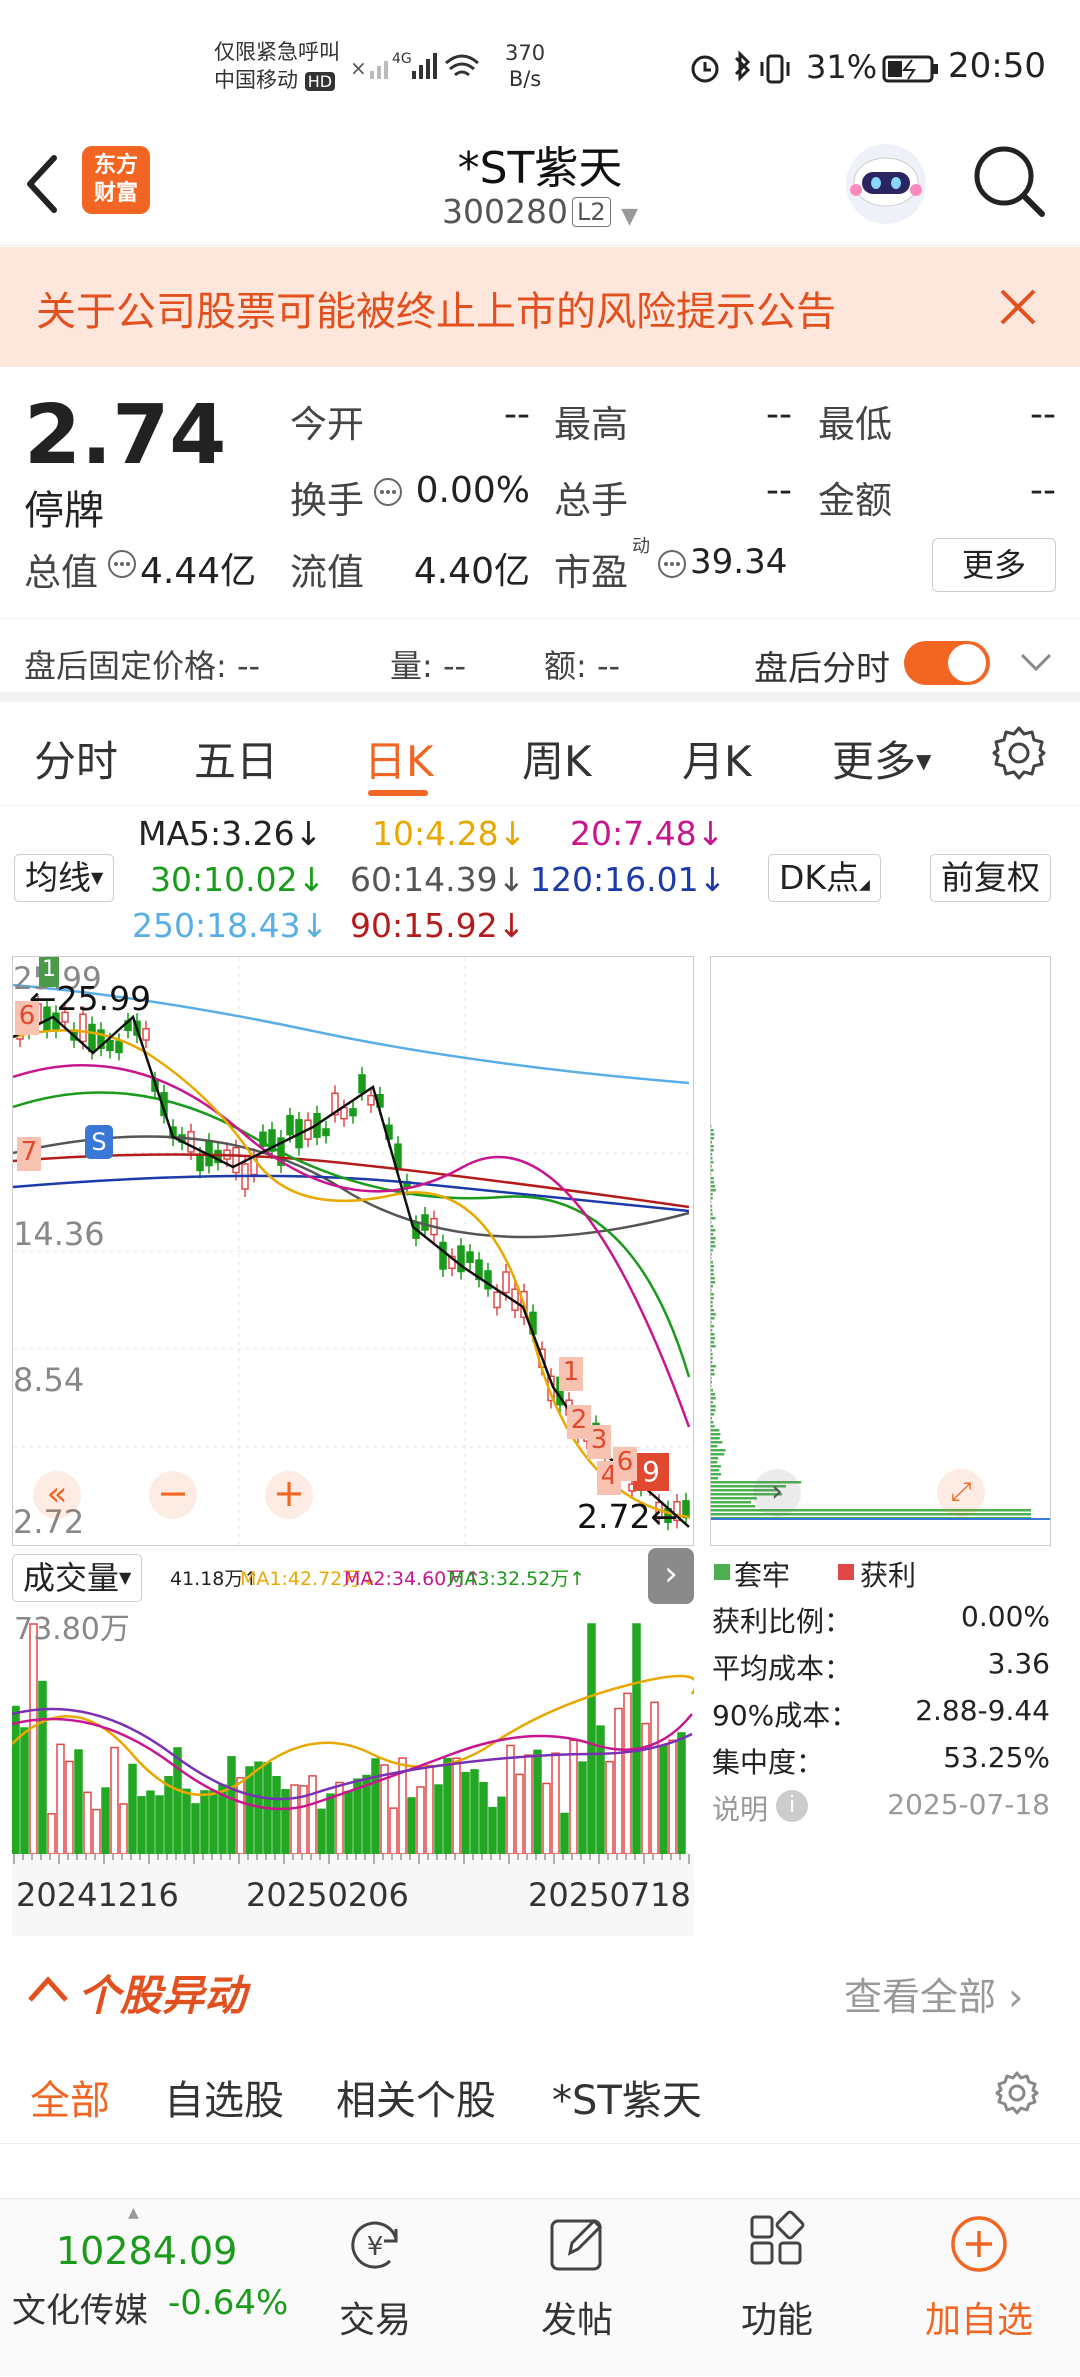 The height and width of the screenshot is (2377, 1080). I want to click on chevron-down-icon, so click(1036, 661).